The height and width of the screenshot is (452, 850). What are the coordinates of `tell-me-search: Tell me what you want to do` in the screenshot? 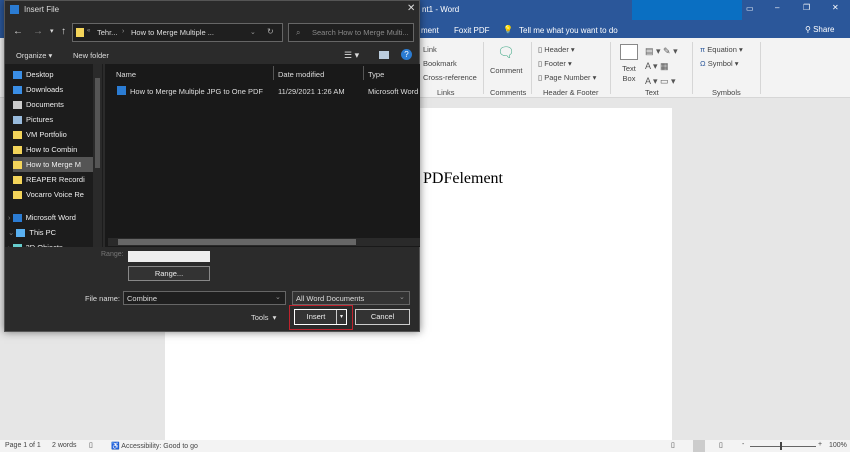 It's located at (568, 30).